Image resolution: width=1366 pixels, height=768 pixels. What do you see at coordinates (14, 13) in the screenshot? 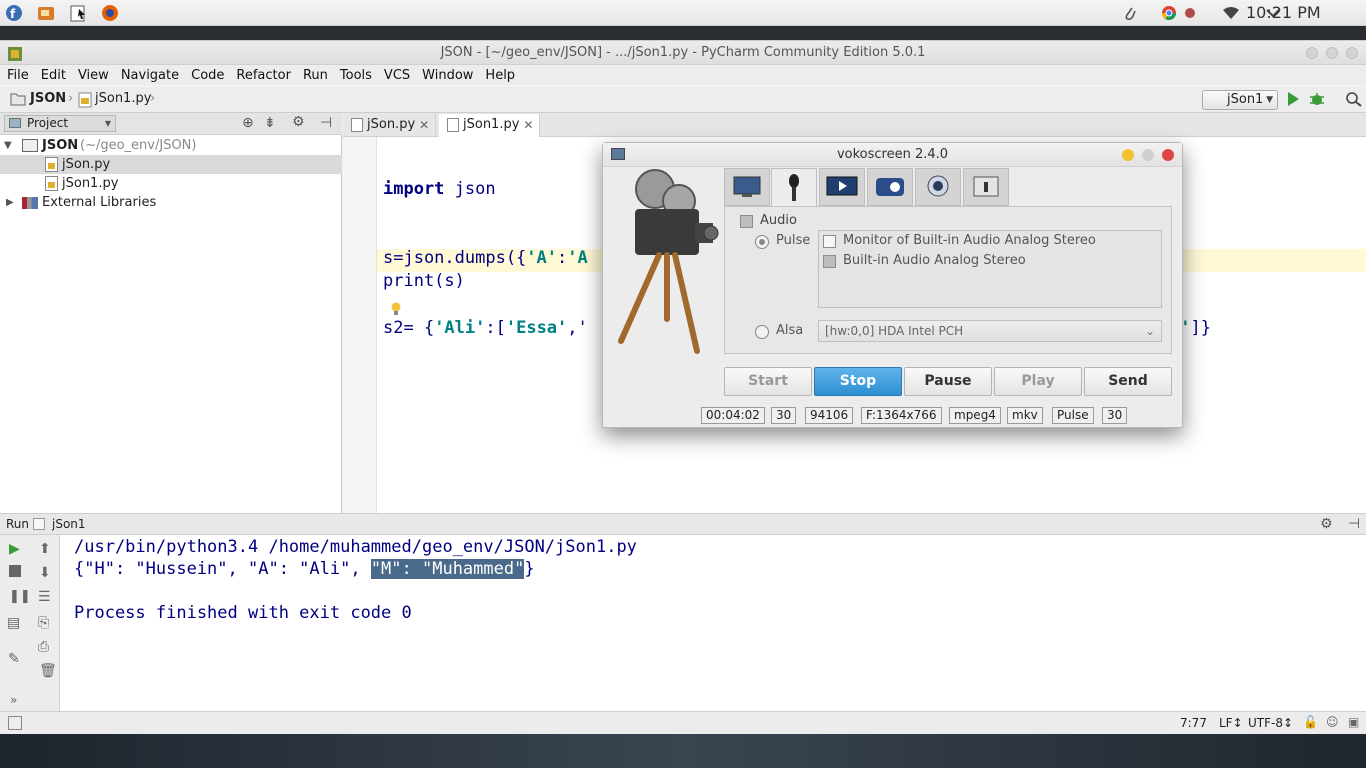
I see `fedora-icon: f` at bounding box center [14, 13].